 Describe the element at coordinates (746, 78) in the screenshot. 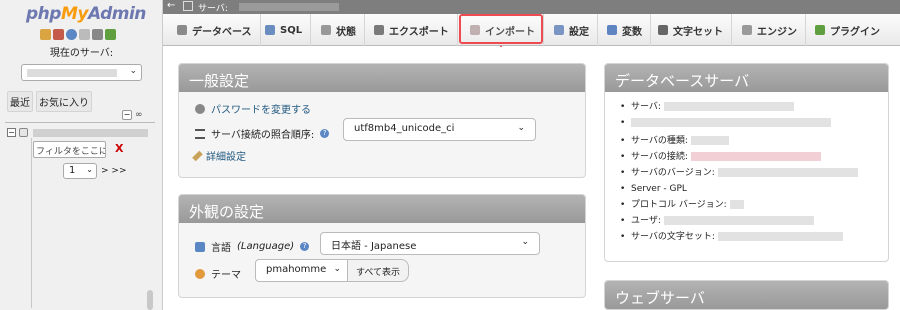

I see `panel-title: データベースサーバ` at that location.